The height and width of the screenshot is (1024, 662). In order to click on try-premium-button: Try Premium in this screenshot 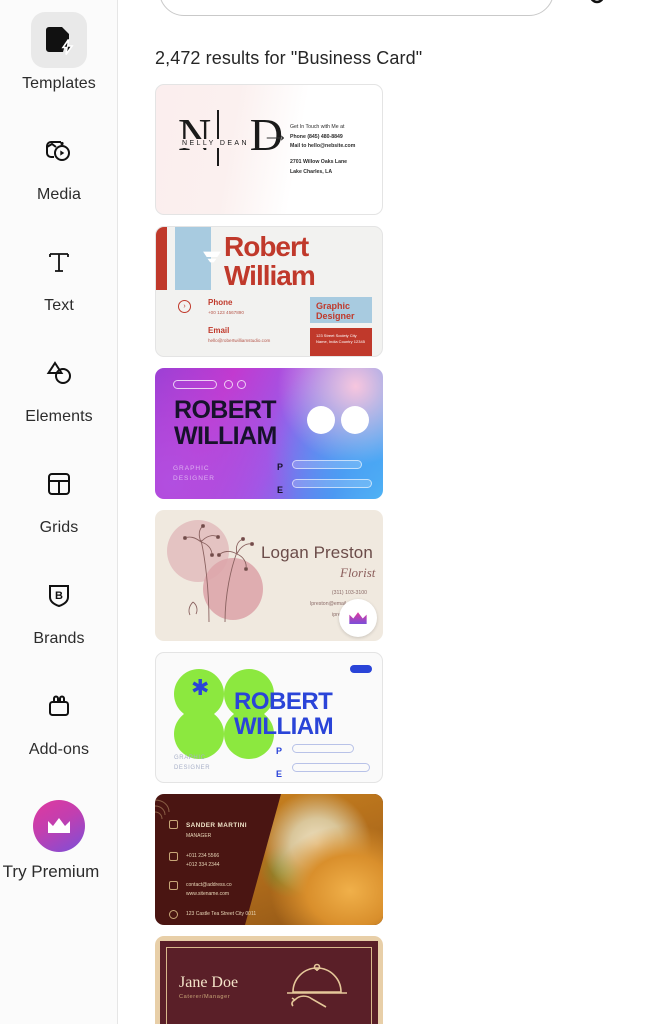, I will do `click(58, 841)`.